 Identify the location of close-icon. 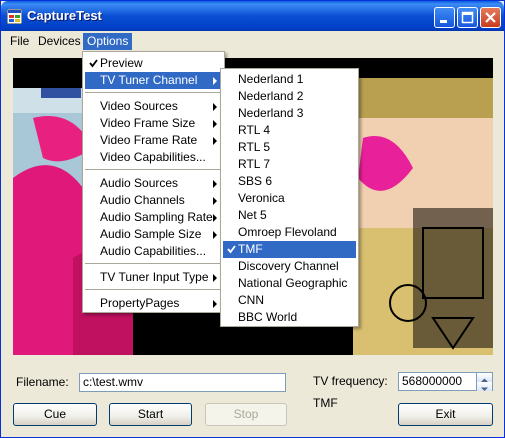
(490, 17).